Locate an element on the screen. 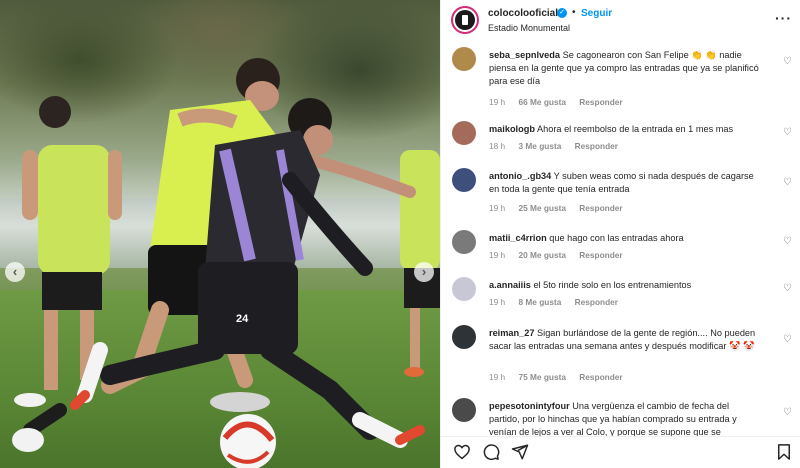 This screenshot has width=800, height=468. comment-likes: 25 Me gusta is located at coordinates (542, 208).